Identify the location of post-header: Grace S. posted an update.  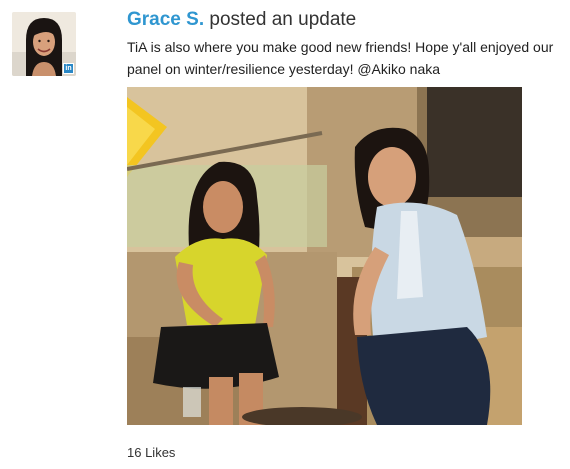
(241, 20).